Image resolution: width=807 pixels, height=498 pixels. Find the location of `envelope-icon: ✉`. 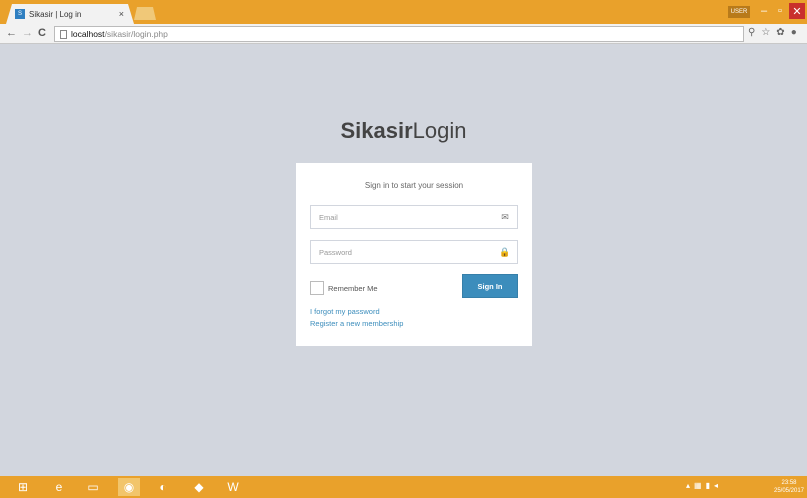

envelope-icon: ✉ is located at coordinates (505, 216).